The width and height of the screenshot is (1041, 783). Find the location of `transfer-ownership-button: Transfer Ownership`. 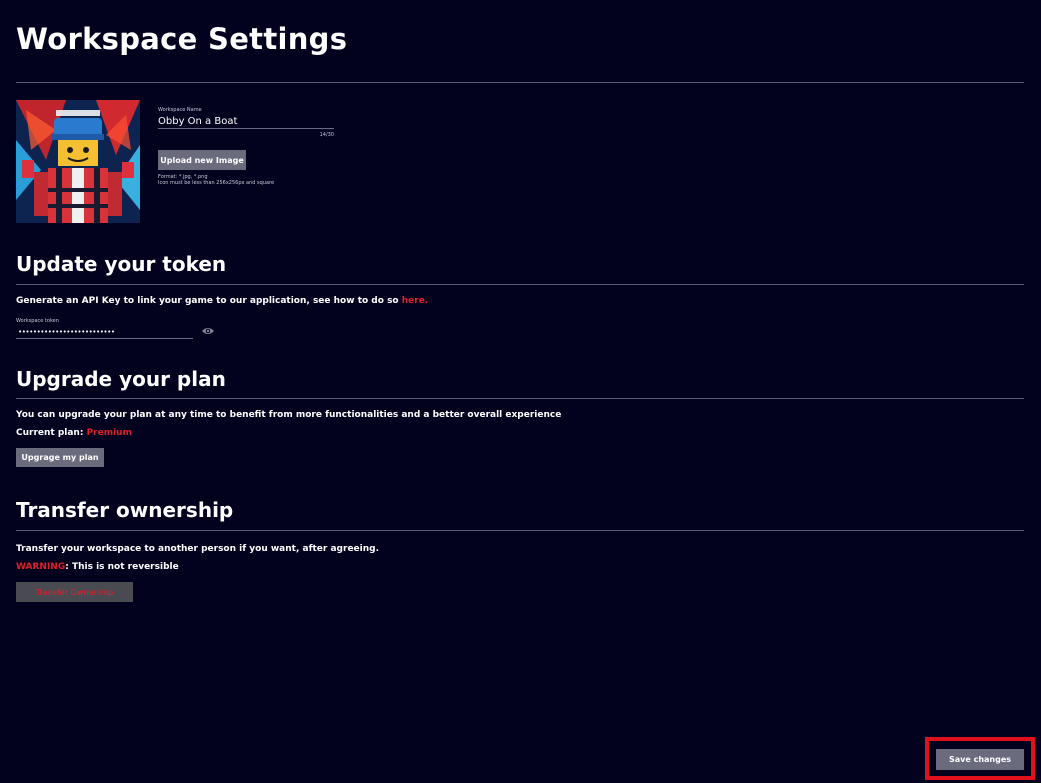

transfer-ownership-button: Transfer Ownership is located at coordinates (74, 592).